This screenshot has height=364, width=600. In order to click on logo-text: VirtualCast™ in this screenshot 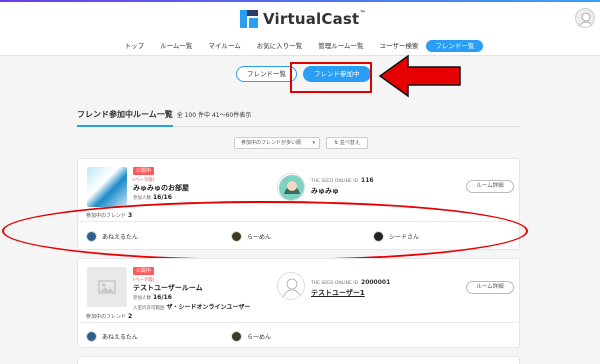, I will do `click(314, 19)`.